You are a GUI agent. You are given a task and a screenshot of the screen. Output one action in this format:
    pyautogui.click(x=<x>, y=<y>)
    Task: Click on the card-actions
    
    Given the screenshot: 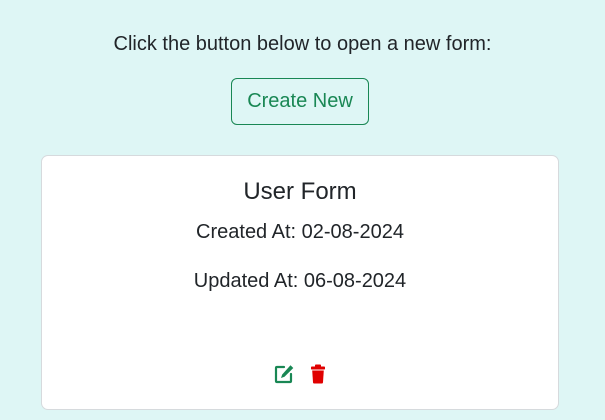 What is the action you would take?
    pyautogui.click(x=300, y=374)
    